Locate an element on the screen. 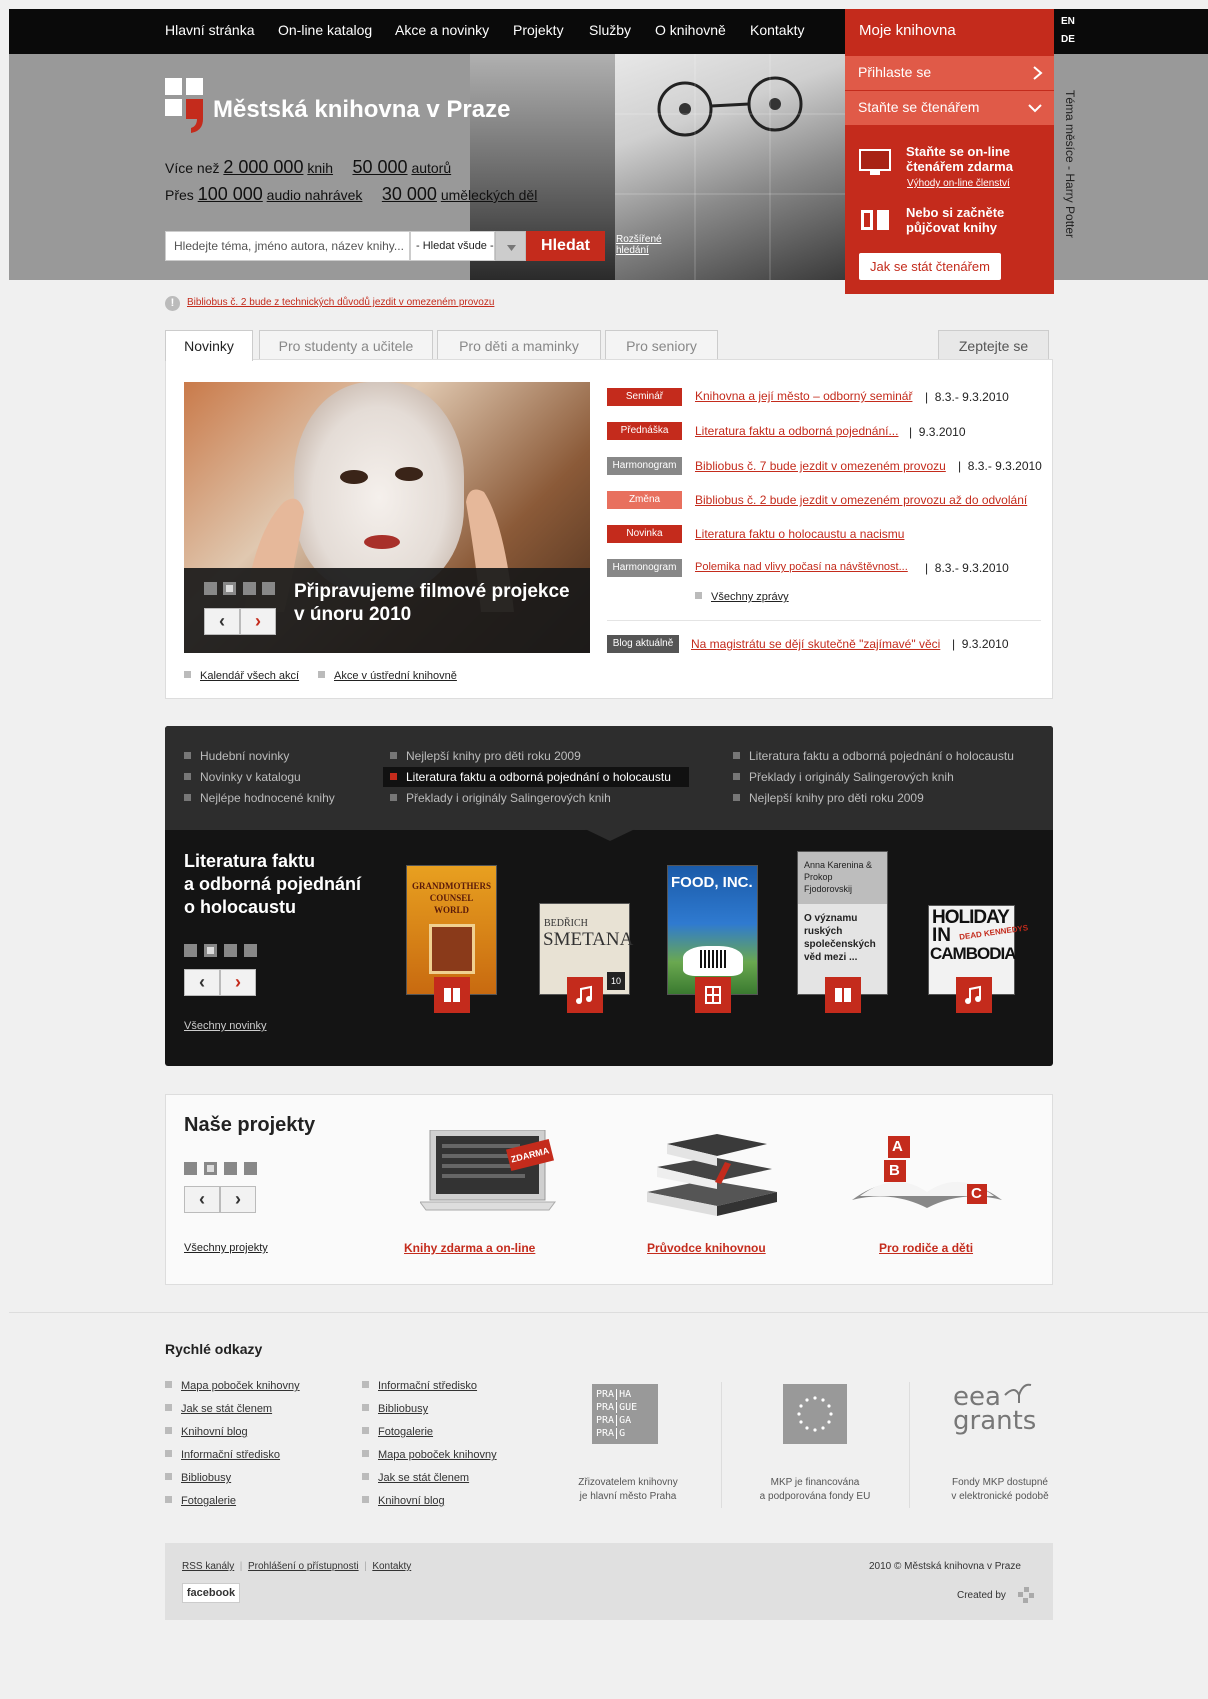 The image size is (1208, 1699). central-library-events-link: Akce v ústřední knihovně is located at coordinates (387, 676).